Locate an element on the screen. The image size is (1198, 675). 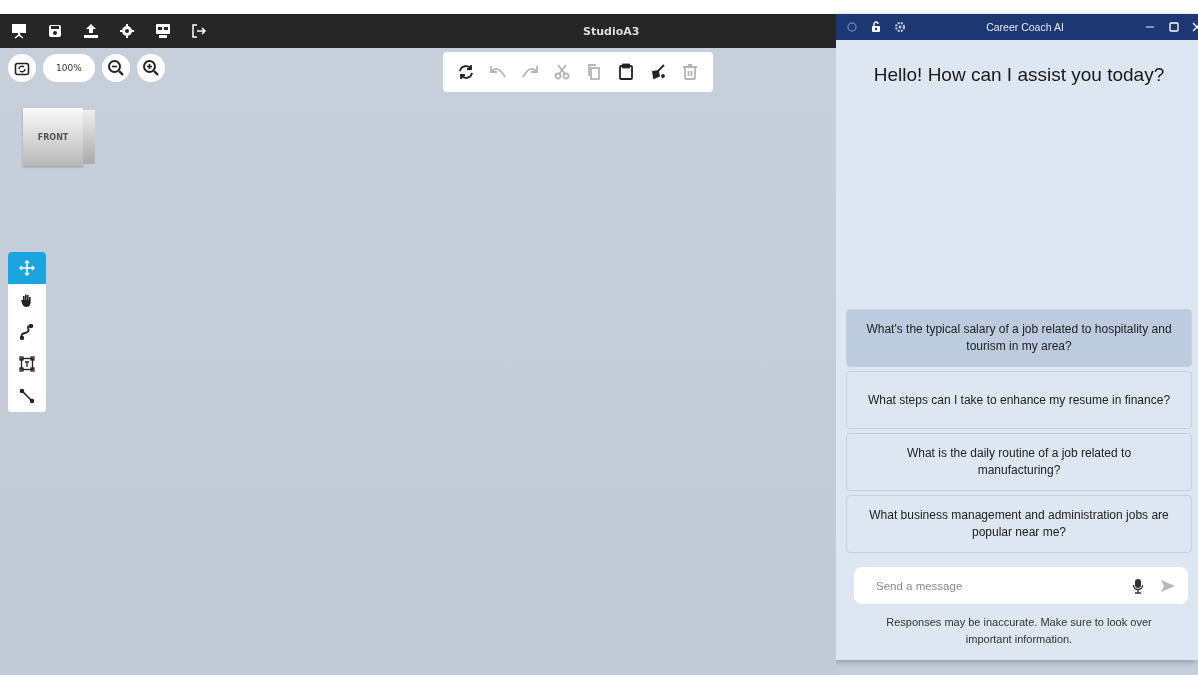
cut-icon is located at coordinates (561, 72).